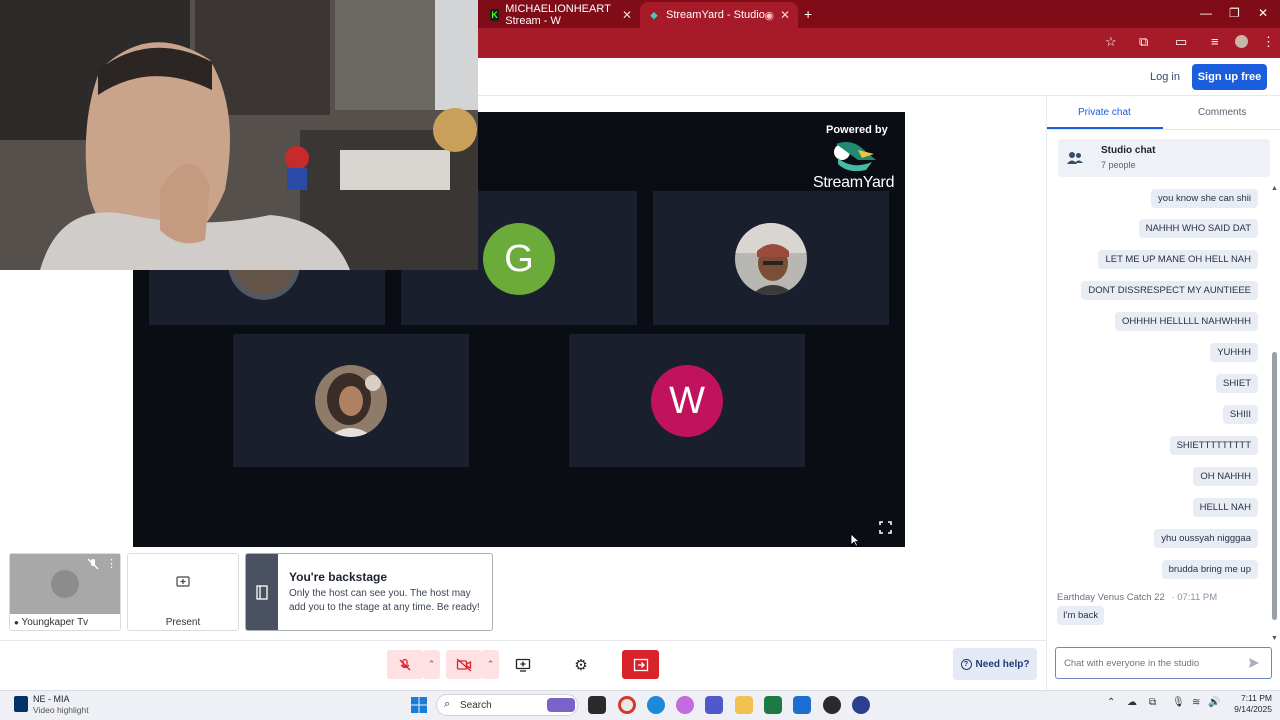  Describe the element at coordinates (239, 135) in the screenshot. I see `webcam-overlay` at that location.